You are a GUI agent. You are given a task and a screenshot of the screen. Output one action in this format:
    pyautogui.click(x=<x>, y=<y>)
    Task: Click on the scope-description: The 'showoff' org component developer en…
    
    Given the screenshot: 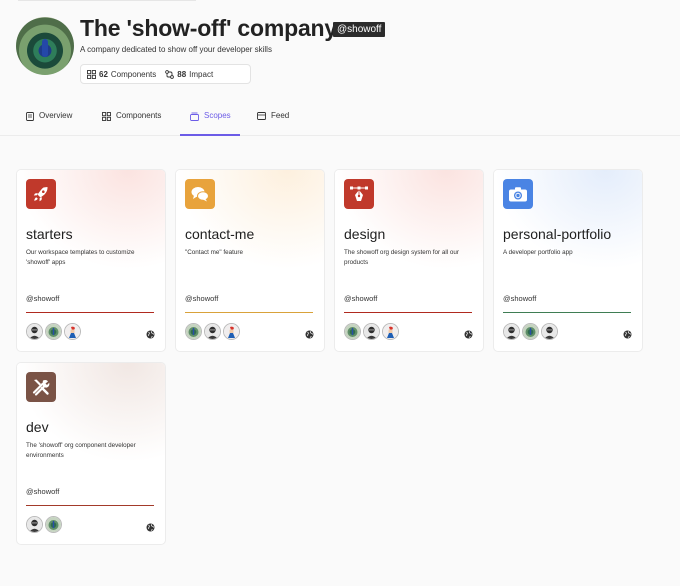 What is the action you would take?
    pyautogui.click(x=81, y=450)
    